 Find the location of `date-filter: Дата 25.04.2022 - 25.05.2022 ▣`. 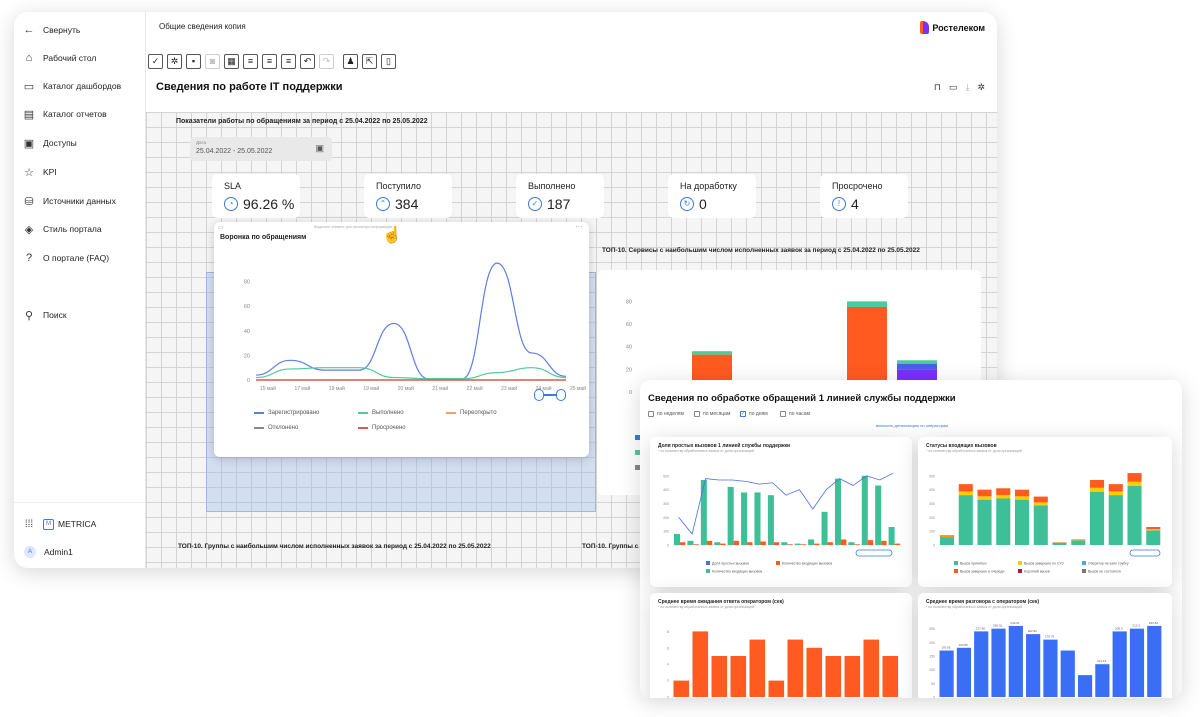

date-filter: Дата 25.04.2022 - 25.05.2022 ▣ is located at coordinates (261, 149).